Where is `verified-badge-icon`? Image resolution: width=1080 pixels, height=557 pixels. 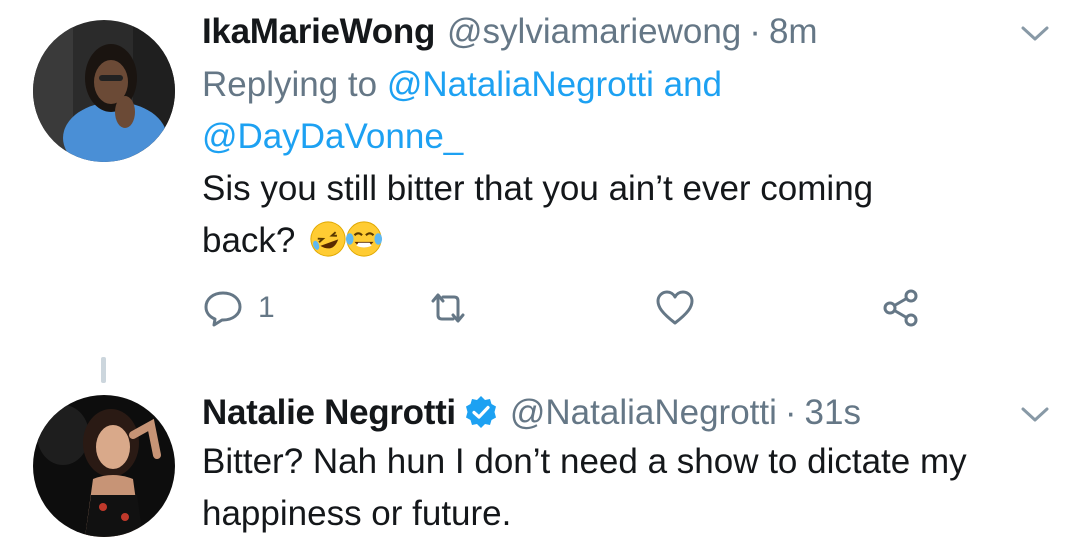
verified-badge-icon is located at coordinates (480, 412).